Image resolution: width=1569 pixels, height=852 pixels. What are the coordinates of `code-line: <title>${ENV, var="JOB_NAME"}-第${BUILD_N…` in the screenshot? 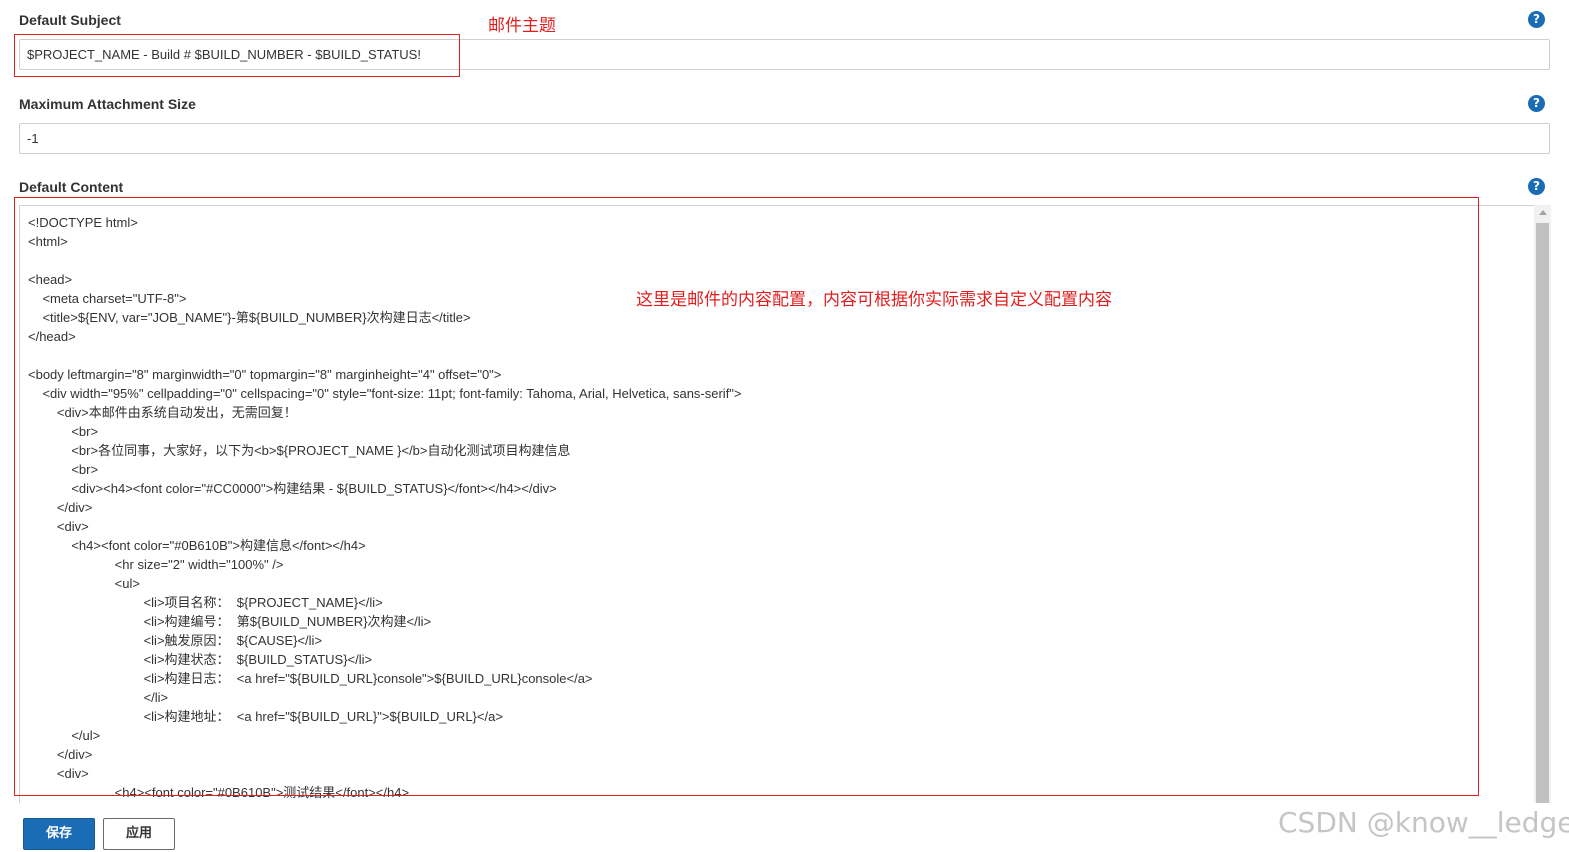 It's located at (249, 317).